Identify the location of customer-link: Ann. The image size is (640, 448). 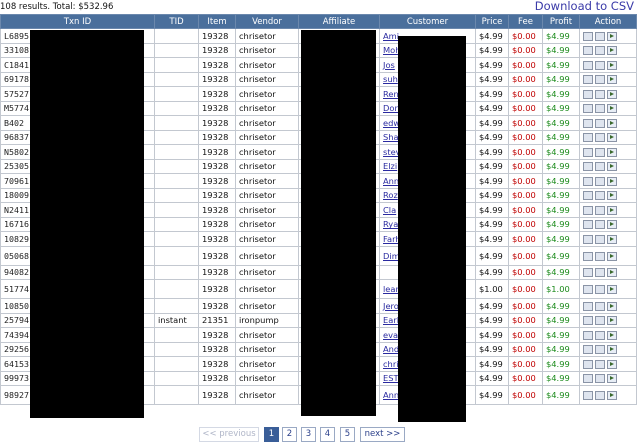
(391, 181).